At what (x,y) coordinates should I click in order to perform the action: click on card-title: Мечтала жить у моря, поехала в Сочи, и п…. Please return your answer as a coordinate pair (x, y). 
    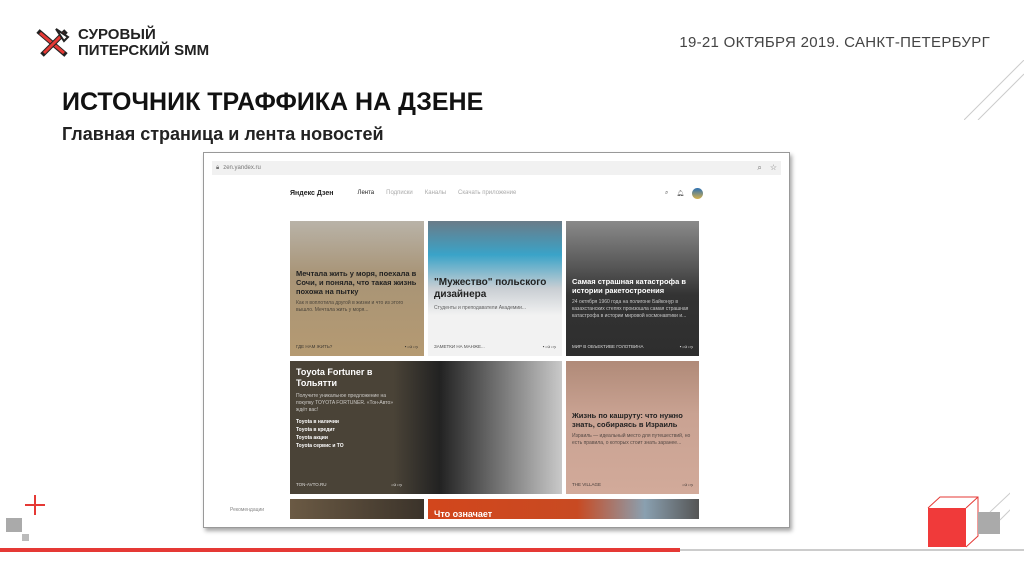
    Looking at the image, I should click on (356, 282).